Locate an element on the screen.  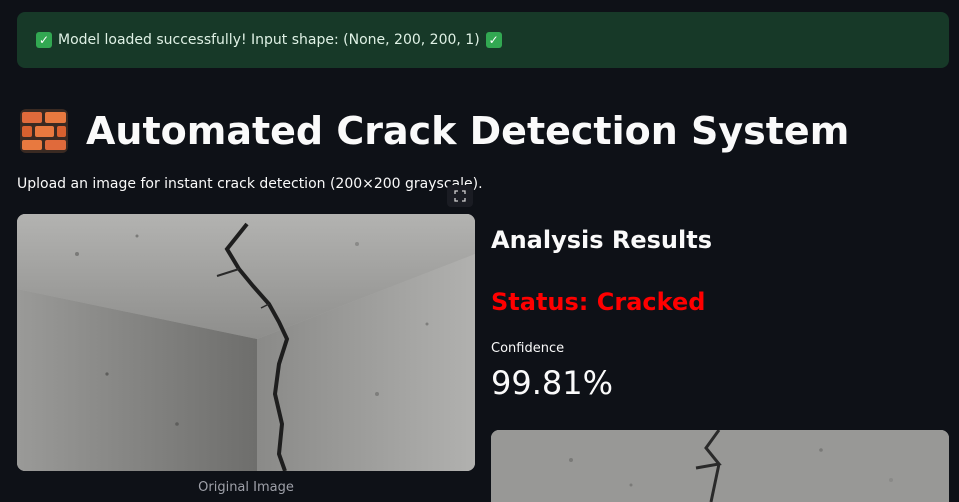
confidence-value: 99.81% is located at coordinates (552, 383).